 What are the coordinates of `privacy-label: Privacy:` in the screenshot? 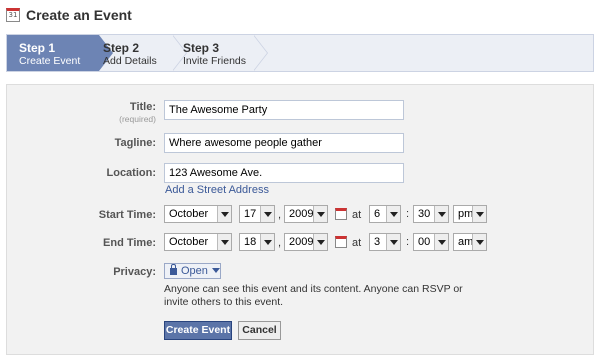 It's located at (134, 272).